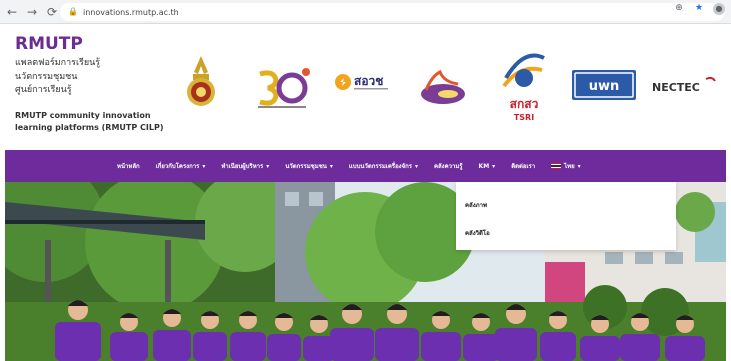  What do you see at coordinates (524, 86) in the screenshot?
I see `tsri-logo: สกสว TSRI` at bounding box center [524, 86].